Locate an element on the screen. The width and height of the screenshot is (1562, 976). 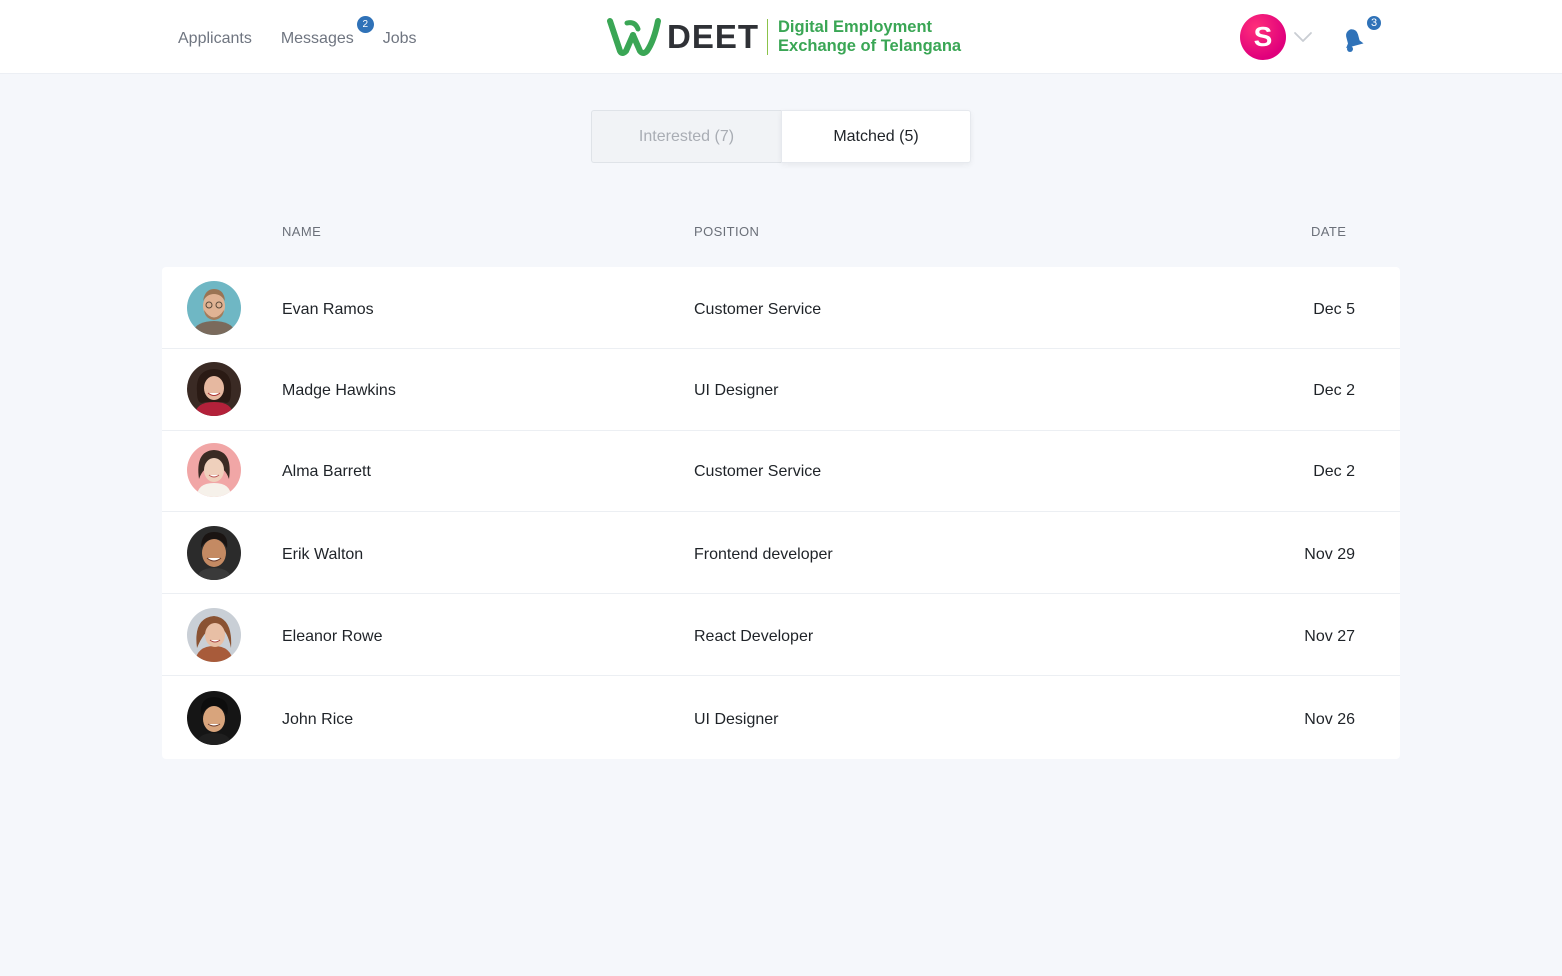
table-row: Eleanor Rowe React Developer Nov 27 is located at coordinates (781, 635).